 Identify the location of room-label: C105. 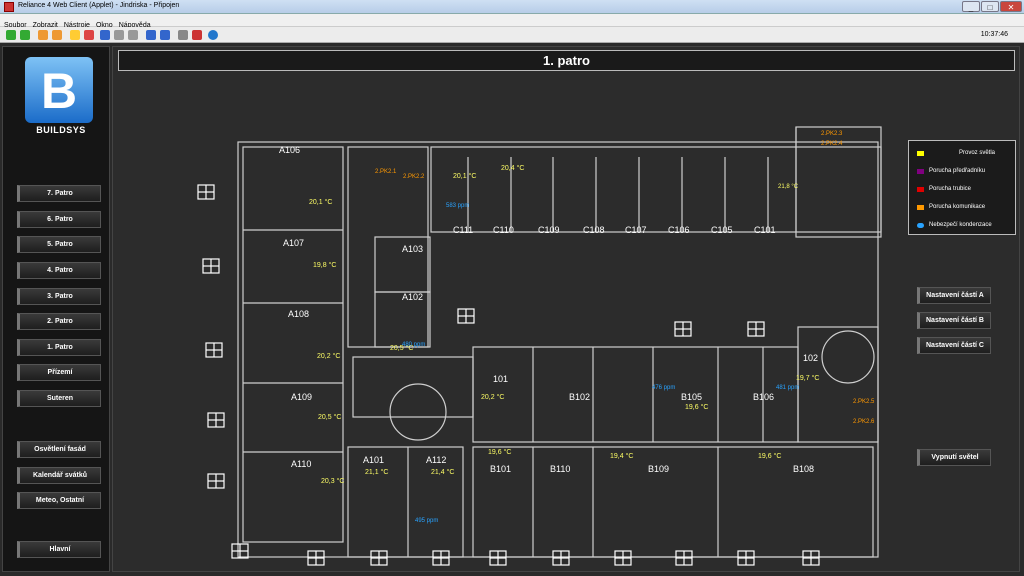
(722, 230).